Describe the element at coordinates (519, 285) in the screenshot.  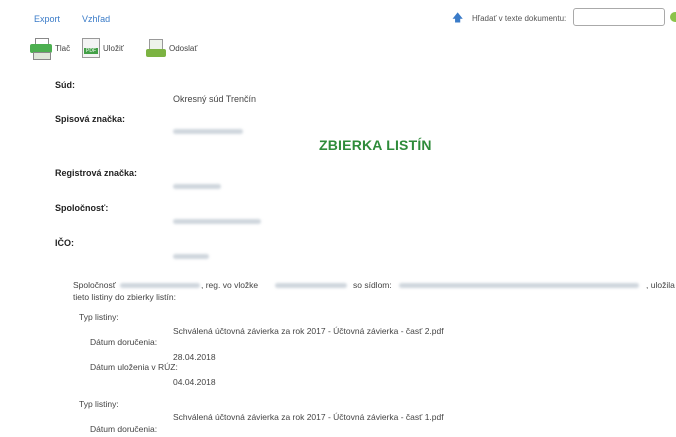
I see `redacted-address-inline` at that location.